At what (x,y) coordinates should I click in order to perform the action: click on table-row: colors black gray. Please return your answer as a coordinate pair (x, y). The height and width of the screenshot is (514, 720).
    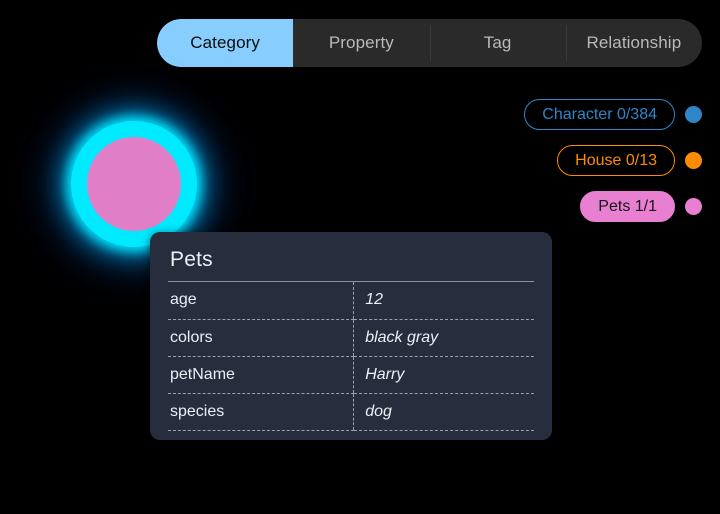
    Looking at the image, I should click on (351, 338).